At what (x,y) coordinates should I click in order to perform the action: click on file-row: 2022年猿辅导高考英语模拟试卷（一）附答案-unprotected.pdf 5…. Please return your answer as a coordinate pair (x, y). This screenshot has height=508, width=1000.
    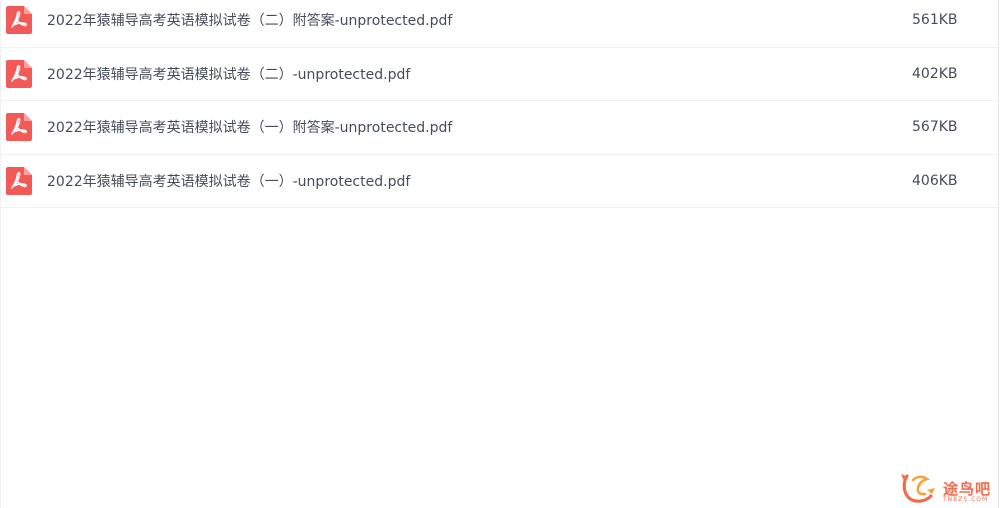
    Looking at the image, I should click on (500, 128).